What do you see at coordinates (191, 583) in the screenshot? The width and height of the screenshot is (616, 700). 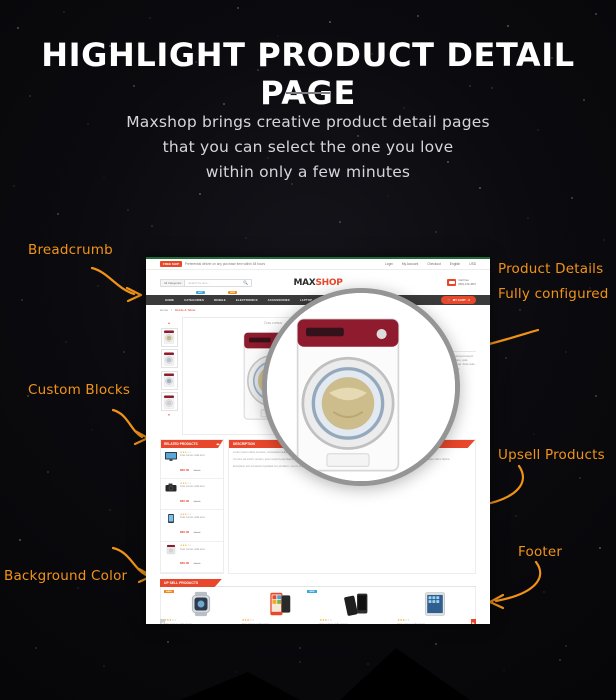 I see `upsell-heading: UP SELL PRODUCTS` at bounding box center [191, 583].